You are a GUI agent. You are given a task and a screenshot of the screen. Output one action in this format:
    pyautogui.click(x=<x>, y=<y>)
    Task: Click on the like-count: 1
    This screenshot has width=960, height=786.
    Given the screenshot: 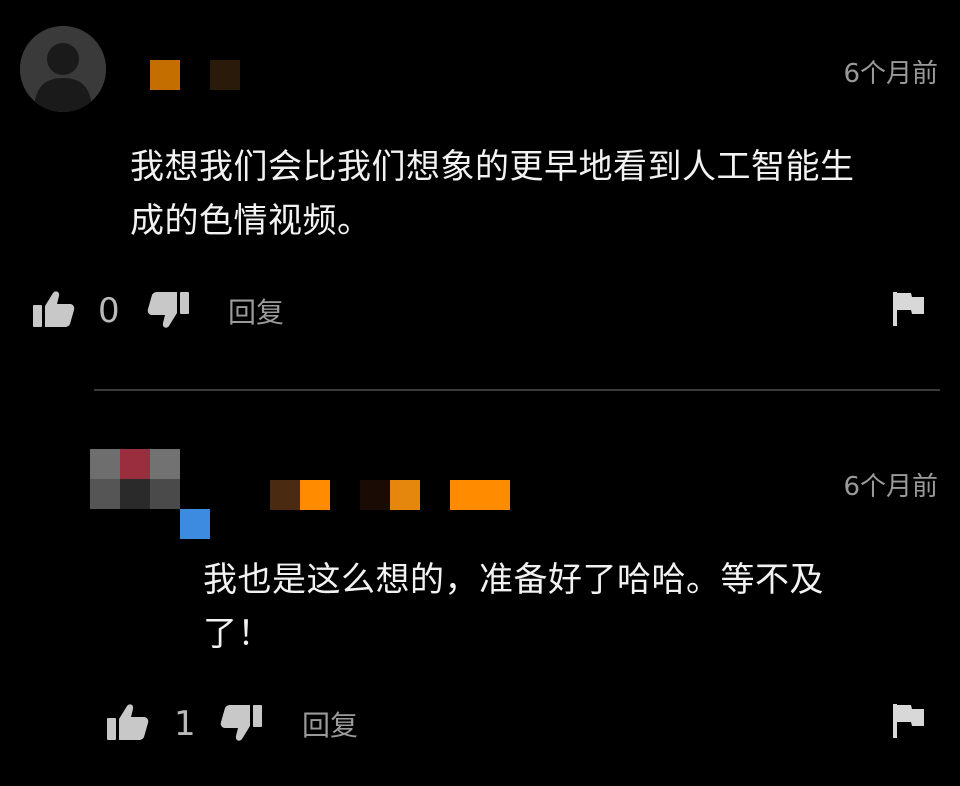 What is the action you would take?
    pyautogui.click(x=185, y=724)
    